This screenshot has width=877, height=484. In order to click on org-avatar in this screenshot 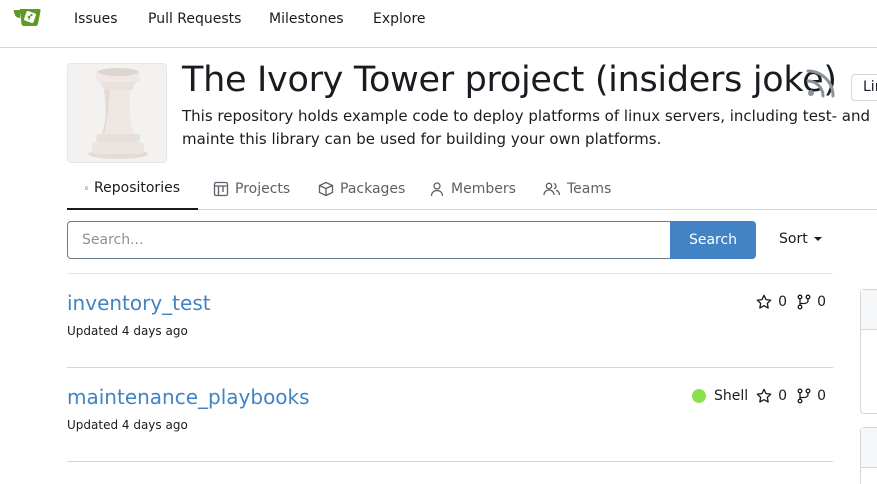, I will do `click(117, 113)`.